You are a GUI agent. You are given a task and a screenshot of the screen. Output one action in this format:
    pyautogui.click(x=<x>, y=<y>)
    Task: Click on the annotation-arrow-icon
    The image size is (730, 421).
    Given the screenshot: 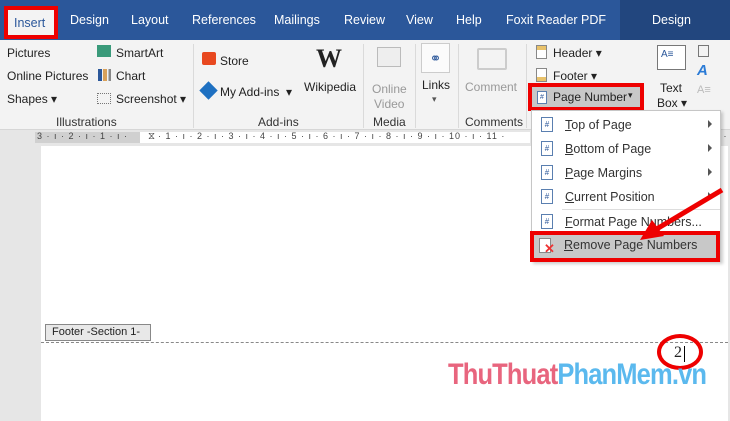 What is the action you would take?
    pyautogui.click(x=682, y=213)
    